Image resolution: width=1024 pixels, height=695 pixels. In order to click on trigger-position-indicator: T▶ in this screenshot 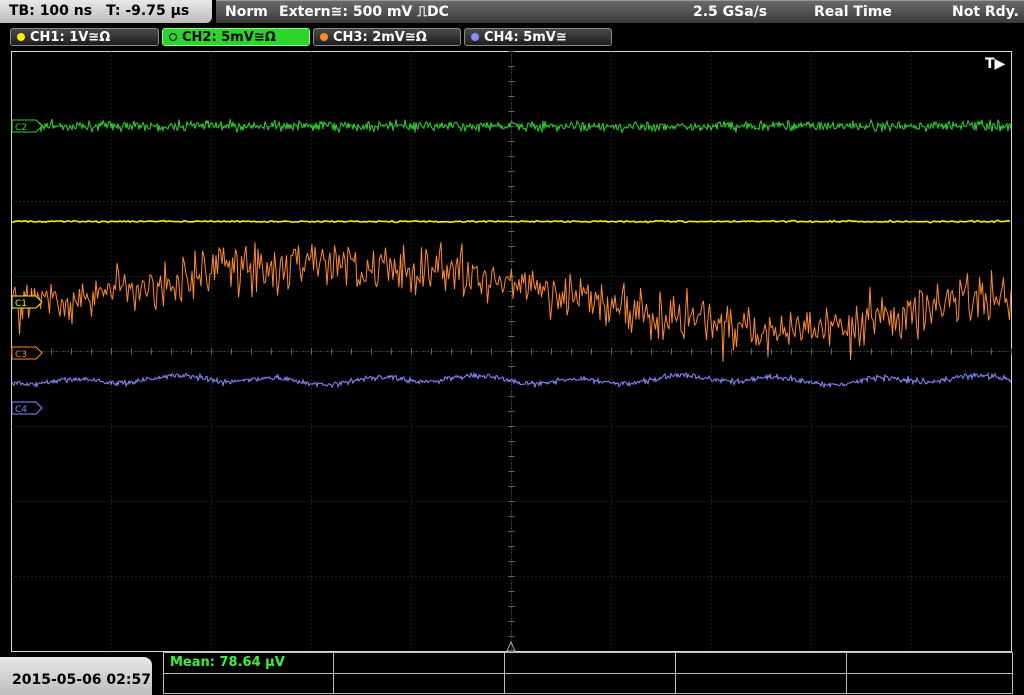, I will do `click(995, 64)`.